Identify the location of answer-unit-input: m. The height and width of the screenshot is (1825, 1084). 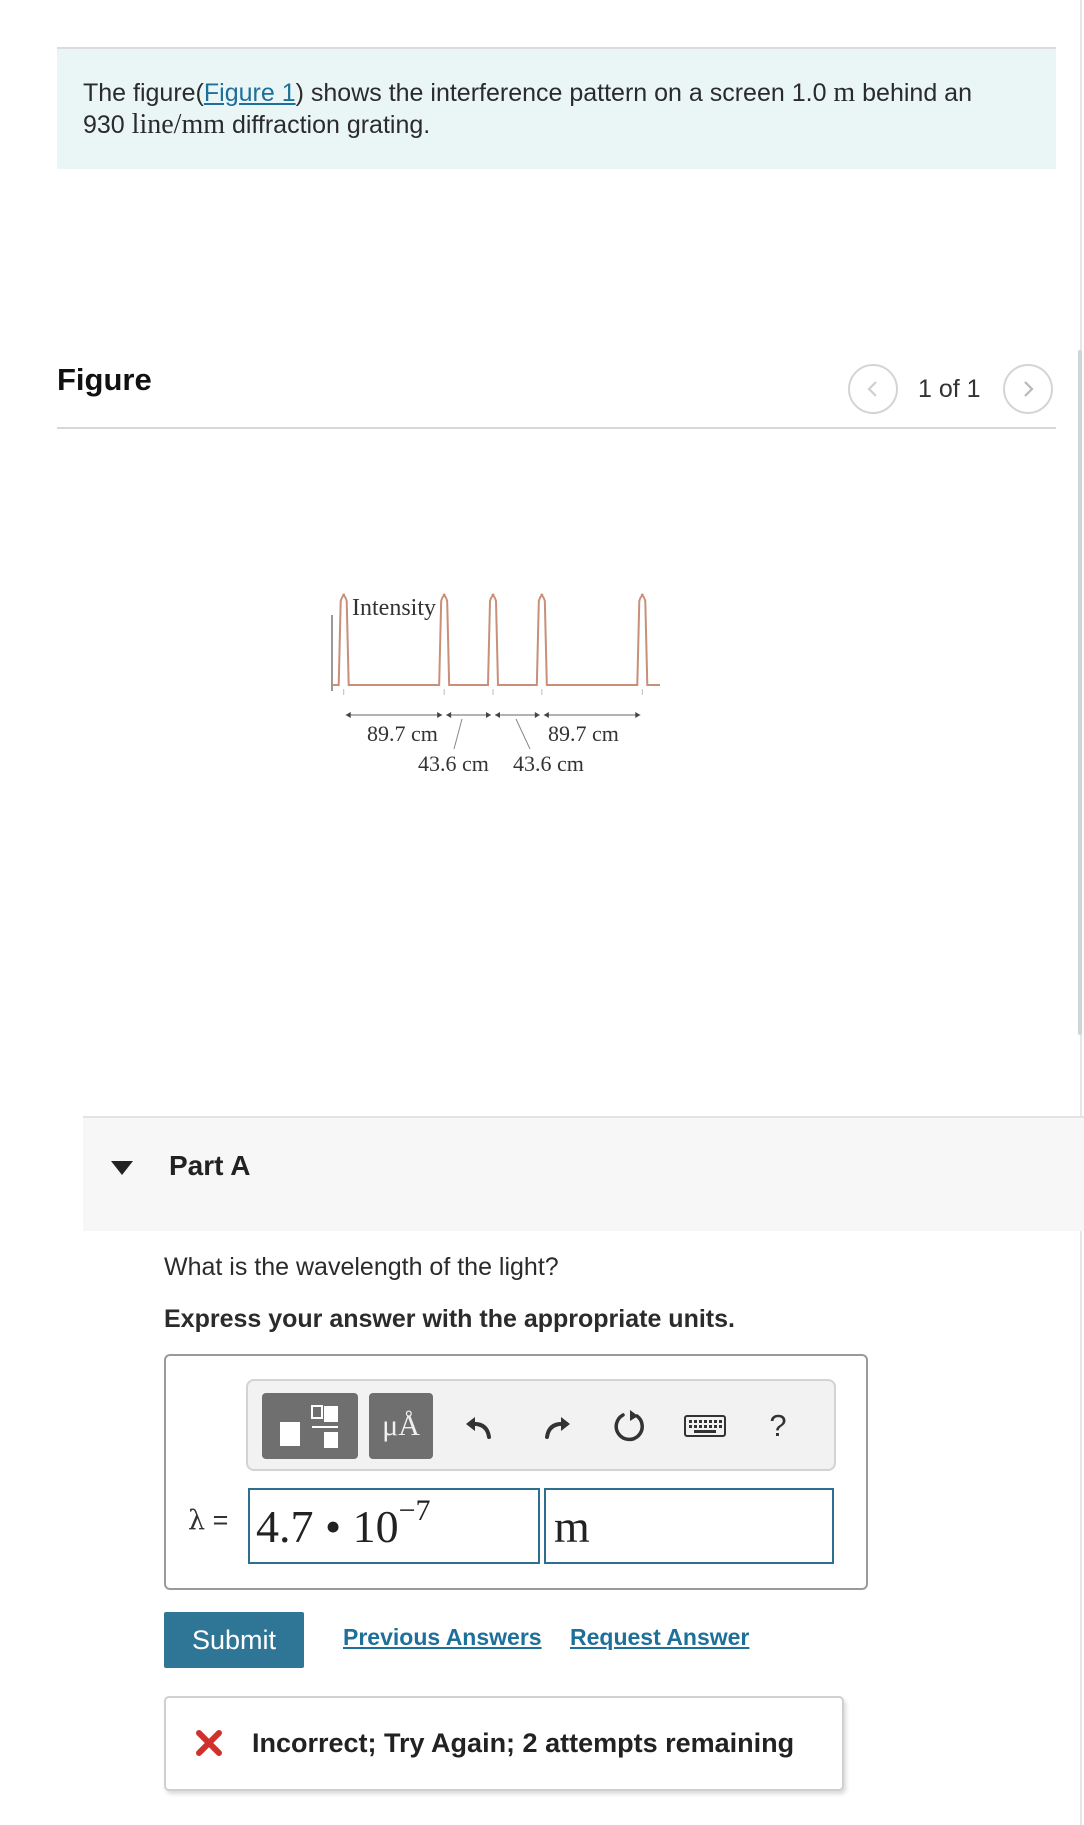
(689, 1526).